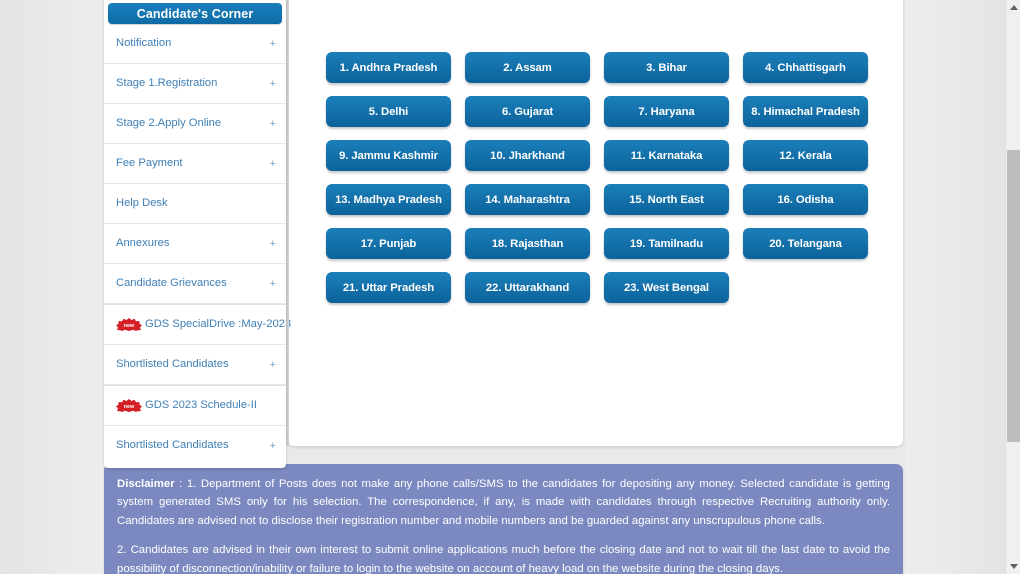 Image resolution: width=1020 pixels, height=574 pixels. What do you see at coordinates (527, 287) in the screenshot?
I see `state-button: 22. Uttarakhand` at bounding box center [527, 287].